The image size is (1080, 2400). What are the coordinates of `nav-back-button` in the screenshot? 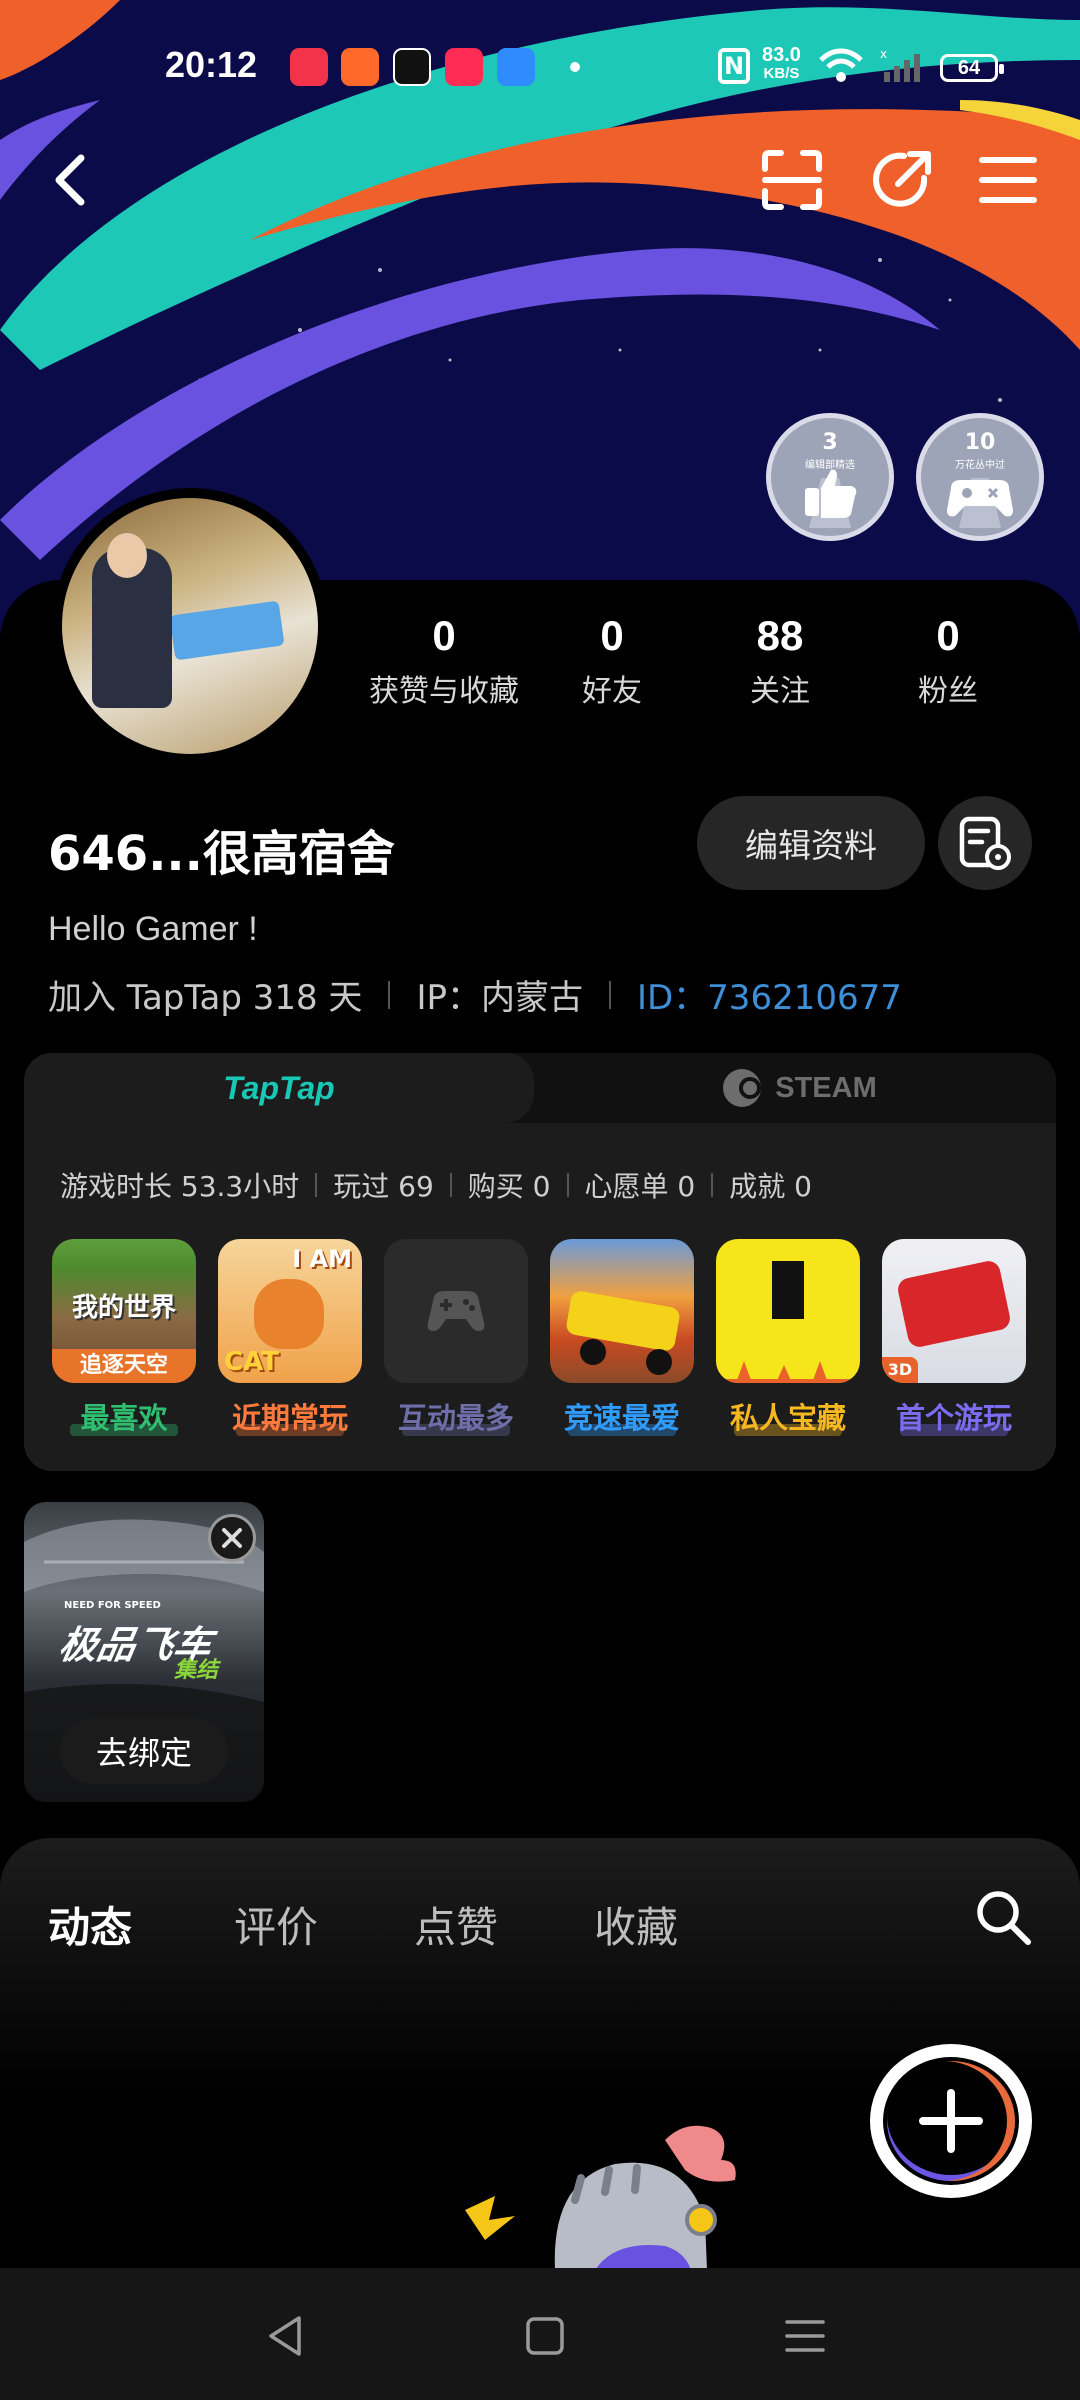 It's located at (285, 2336).